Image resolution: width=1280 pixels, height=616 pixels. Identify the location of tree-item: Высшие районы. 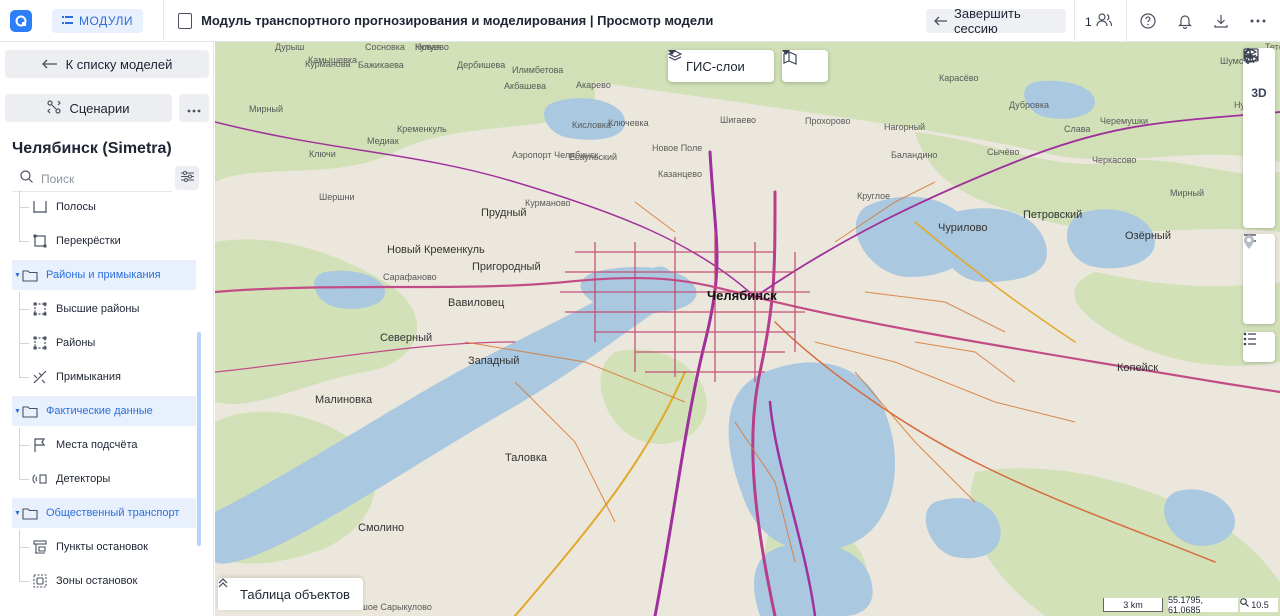
(112, 309).